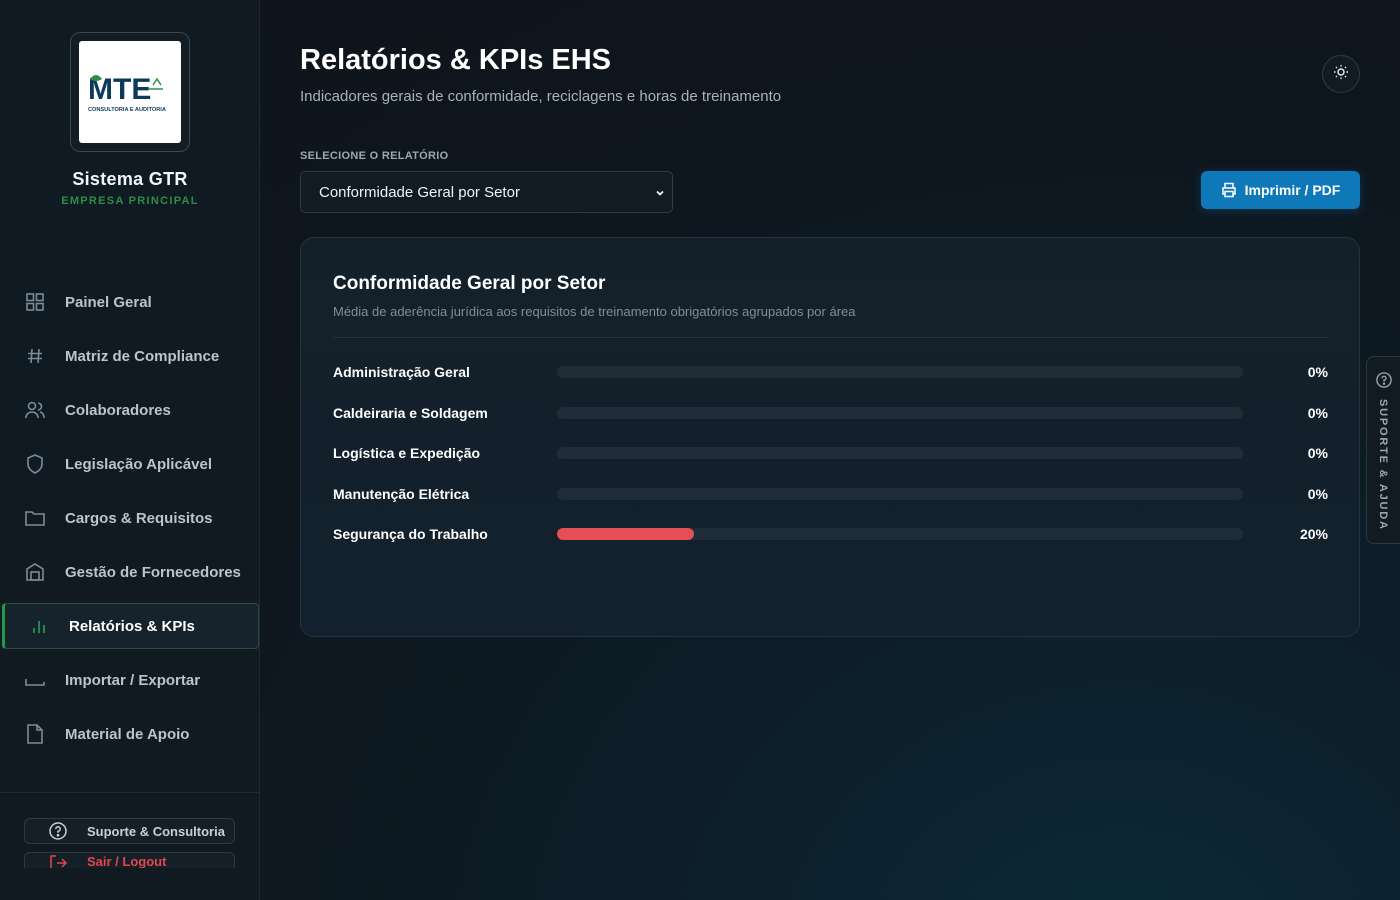 The width and height of the screenshot is (1400, 900). What do you see at coordinates (156, 831) in the screenshot?
I see `support-button-label: Suporte & Consultoria` at bounding box center [156, 831].